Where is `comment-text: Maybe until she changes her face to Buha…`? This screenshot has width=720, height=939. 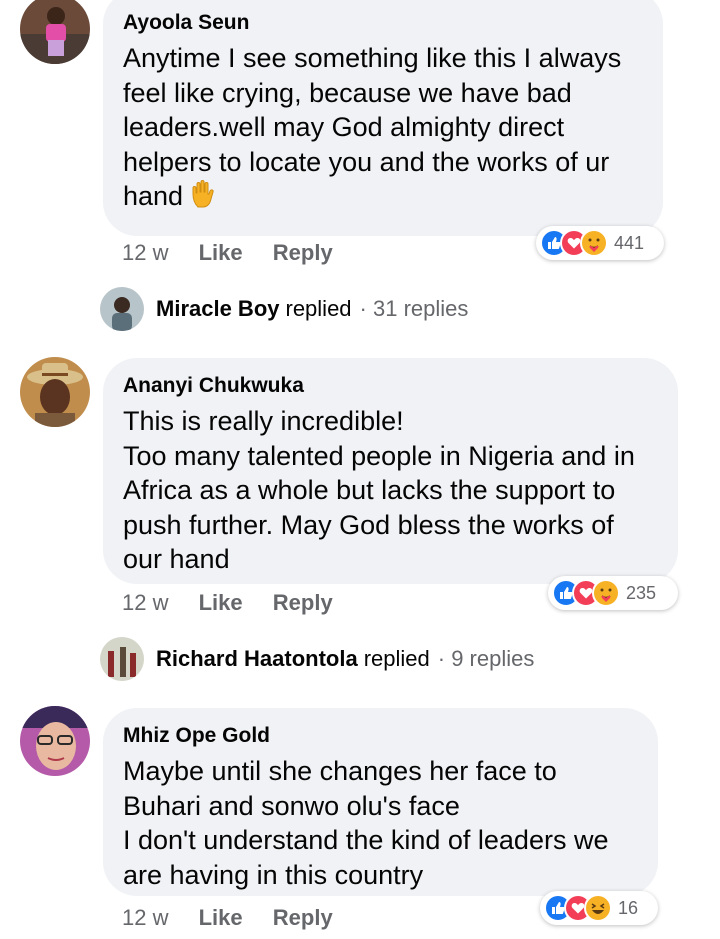
comment-text: Maybe until she changes her face to Buha… is located at coordinates (366, 823).